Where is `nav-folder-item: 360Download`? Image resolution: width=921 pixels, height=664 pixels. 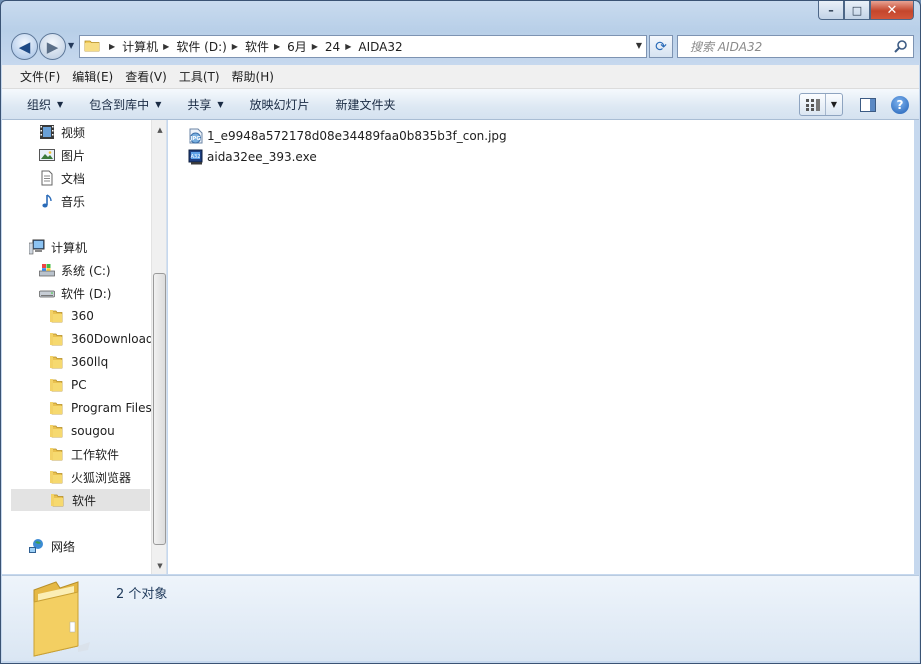
nav-folder-item: 360Download is located at coordinates (101, 339).